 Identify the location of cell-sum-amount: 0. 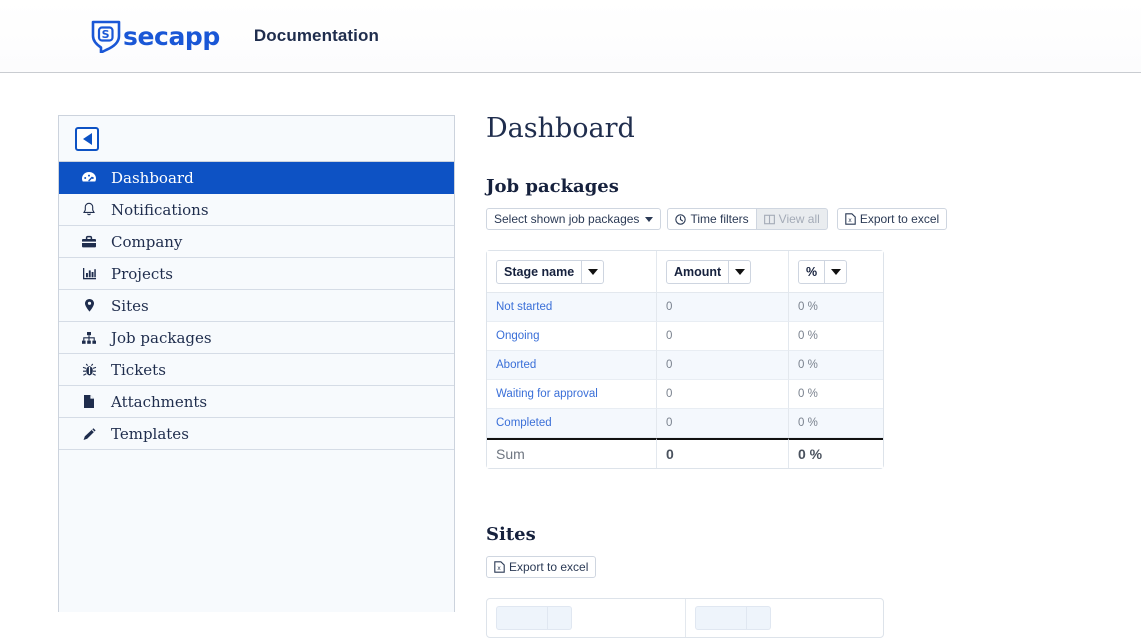
(723, 453).